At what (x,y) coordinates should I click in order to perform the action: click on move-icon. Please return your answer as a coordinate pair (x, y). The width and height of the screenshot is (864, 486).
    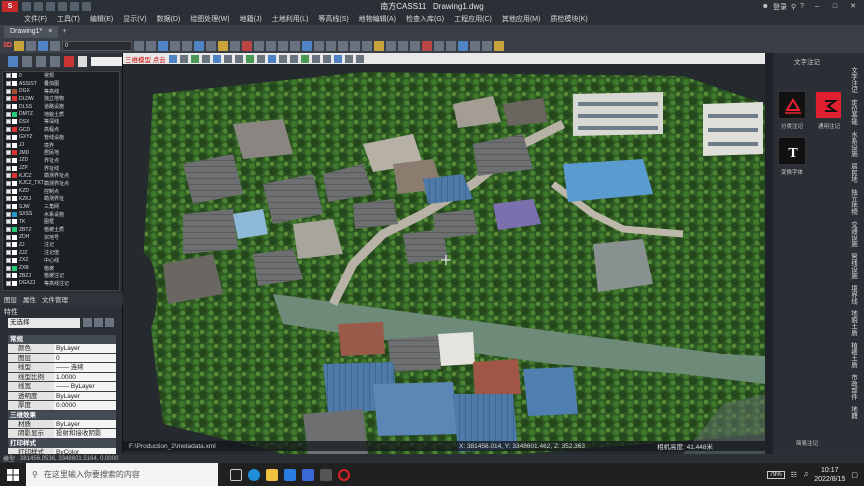
    Looking at the image, I should click on (306, 45).